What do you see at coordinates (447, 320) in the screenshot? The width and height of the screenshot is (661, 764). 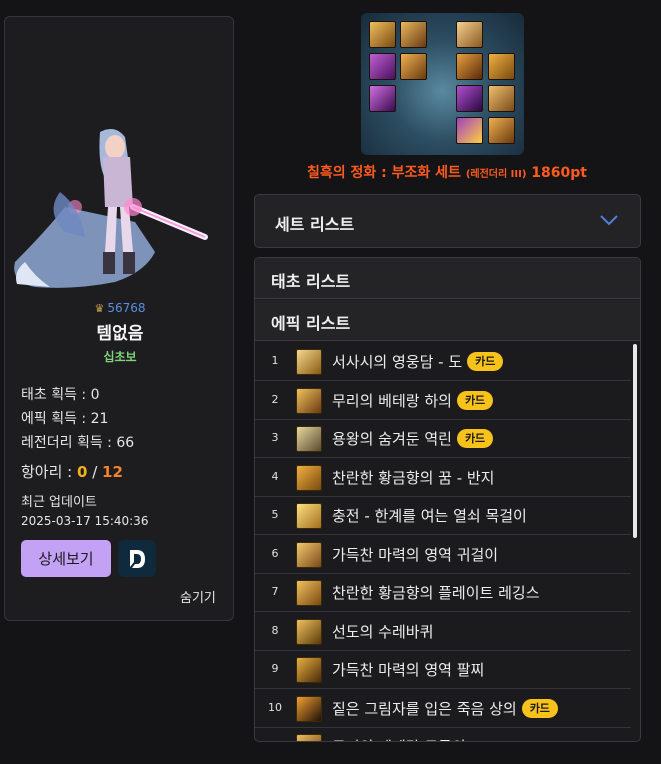 I see `epic-list-header: 에픽 리스트` at bounding box center [447, 320].